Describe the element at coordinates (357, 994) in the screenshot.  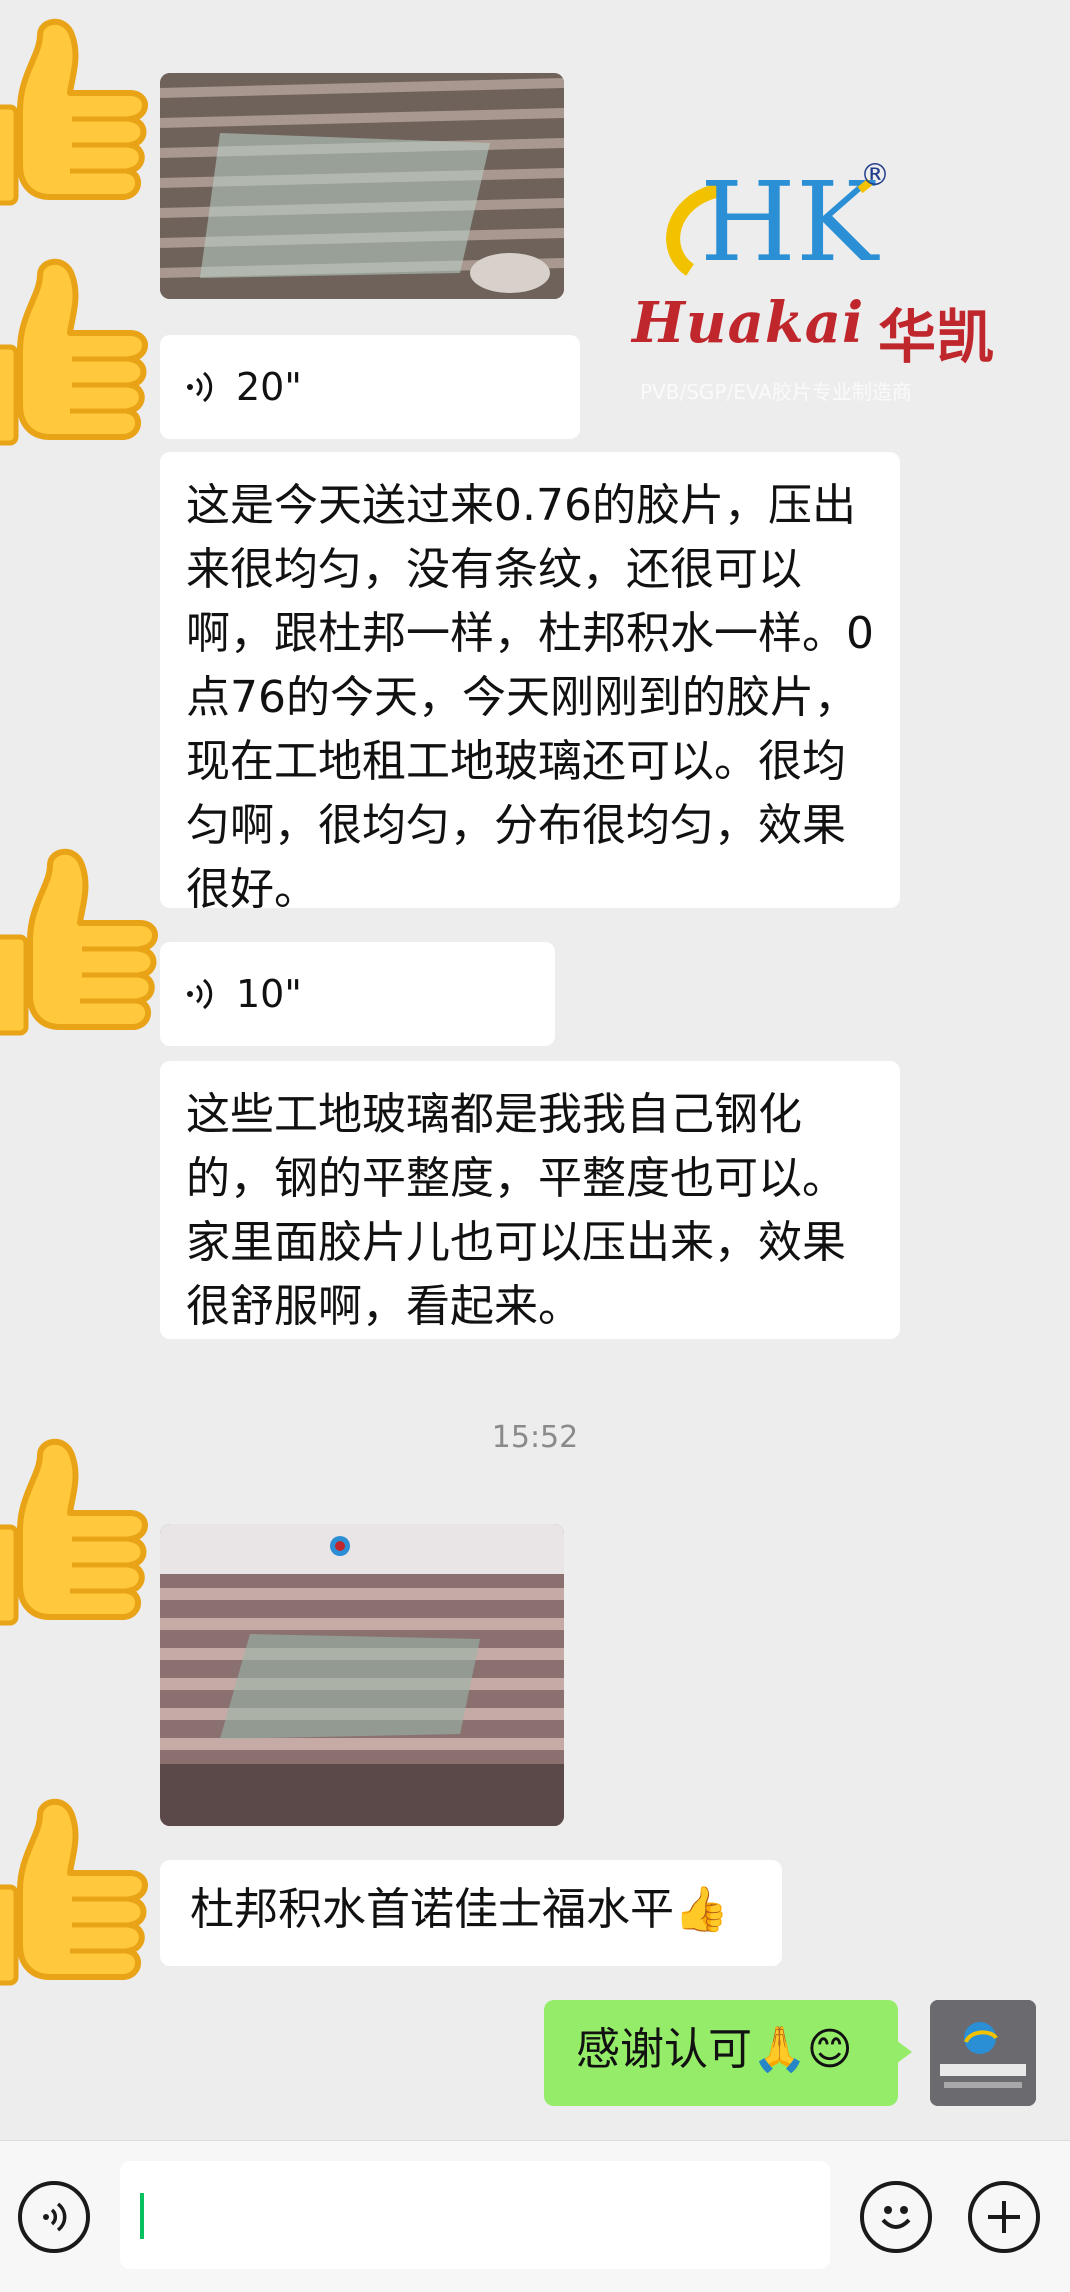
I see `voice-message: 10"` at that location.